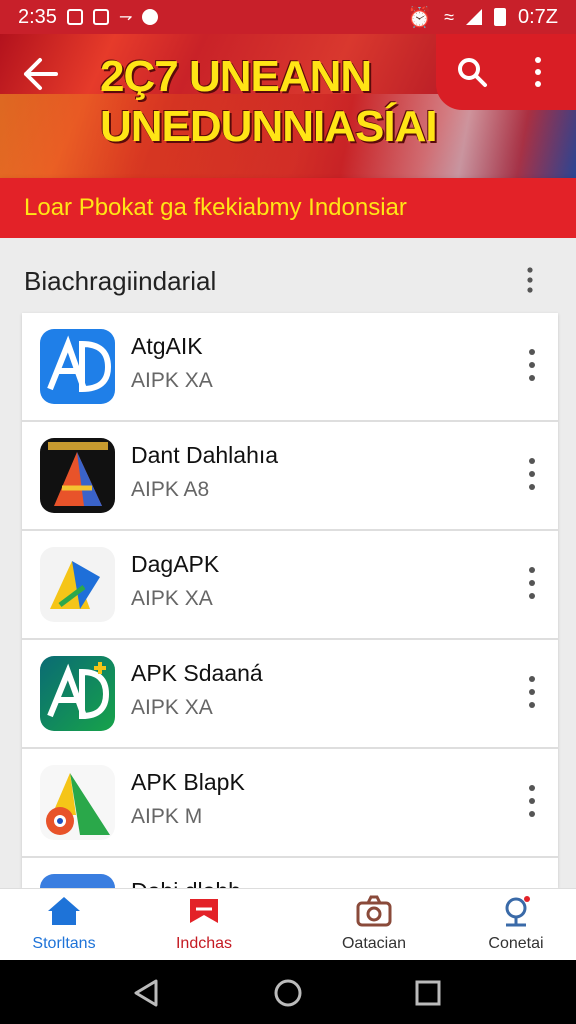 This screenshot has width=576, height=1024. I want to click on contact-icon, so click(517, 911).